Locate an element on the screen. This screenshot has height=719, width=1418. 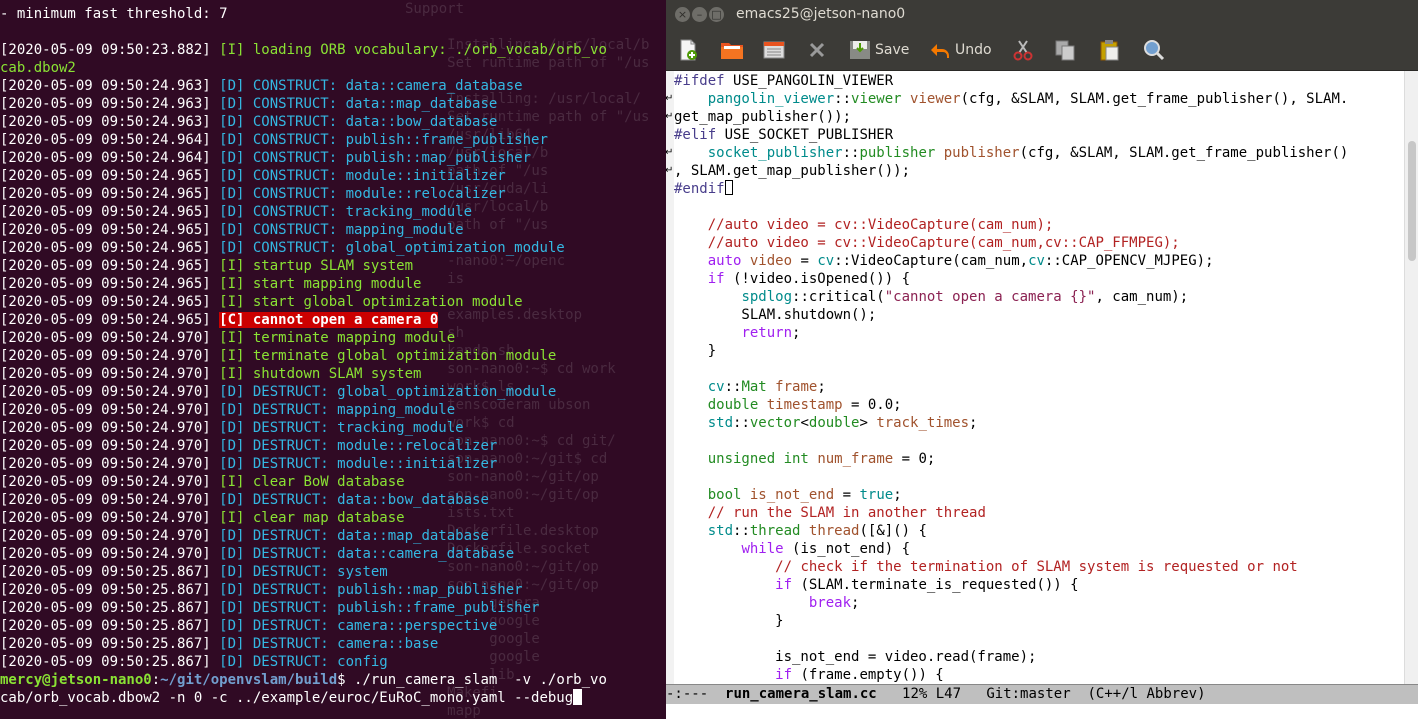
prompt-colon: : is located at coordinates (156, 680).